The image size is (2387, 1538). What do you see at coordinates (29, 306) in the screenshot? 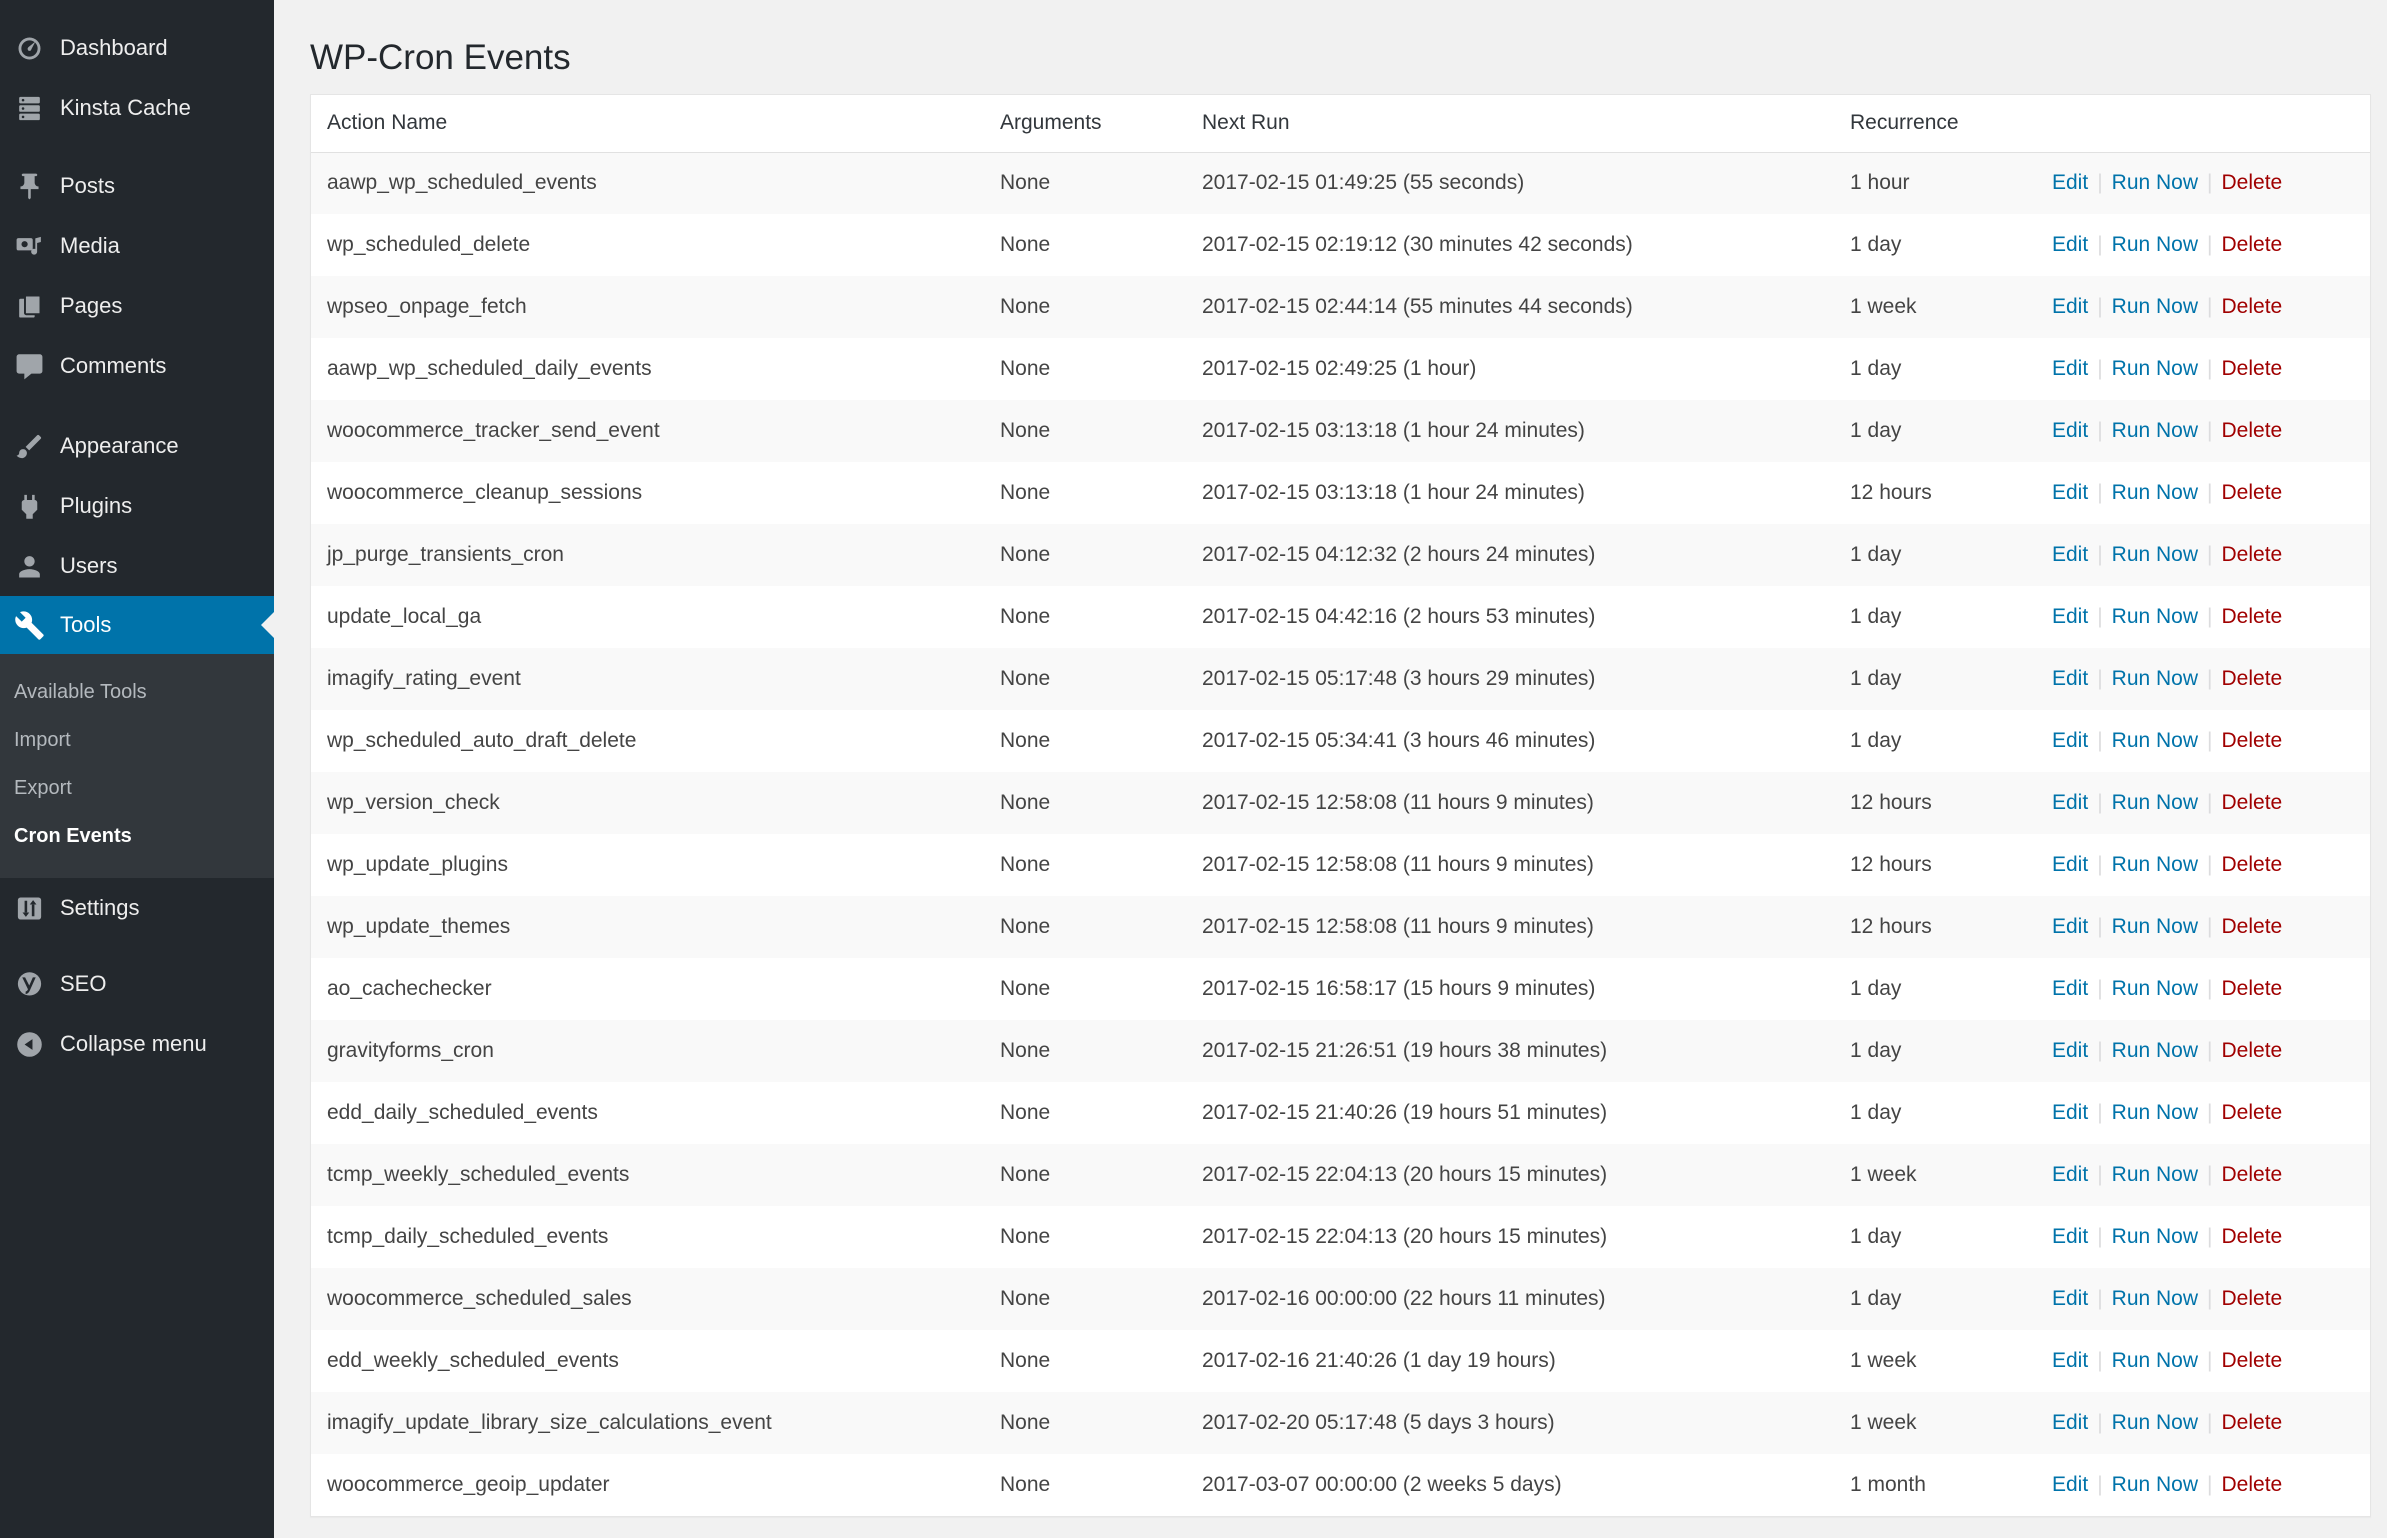
I see `pages-icon` at bounding box center [29, 306].